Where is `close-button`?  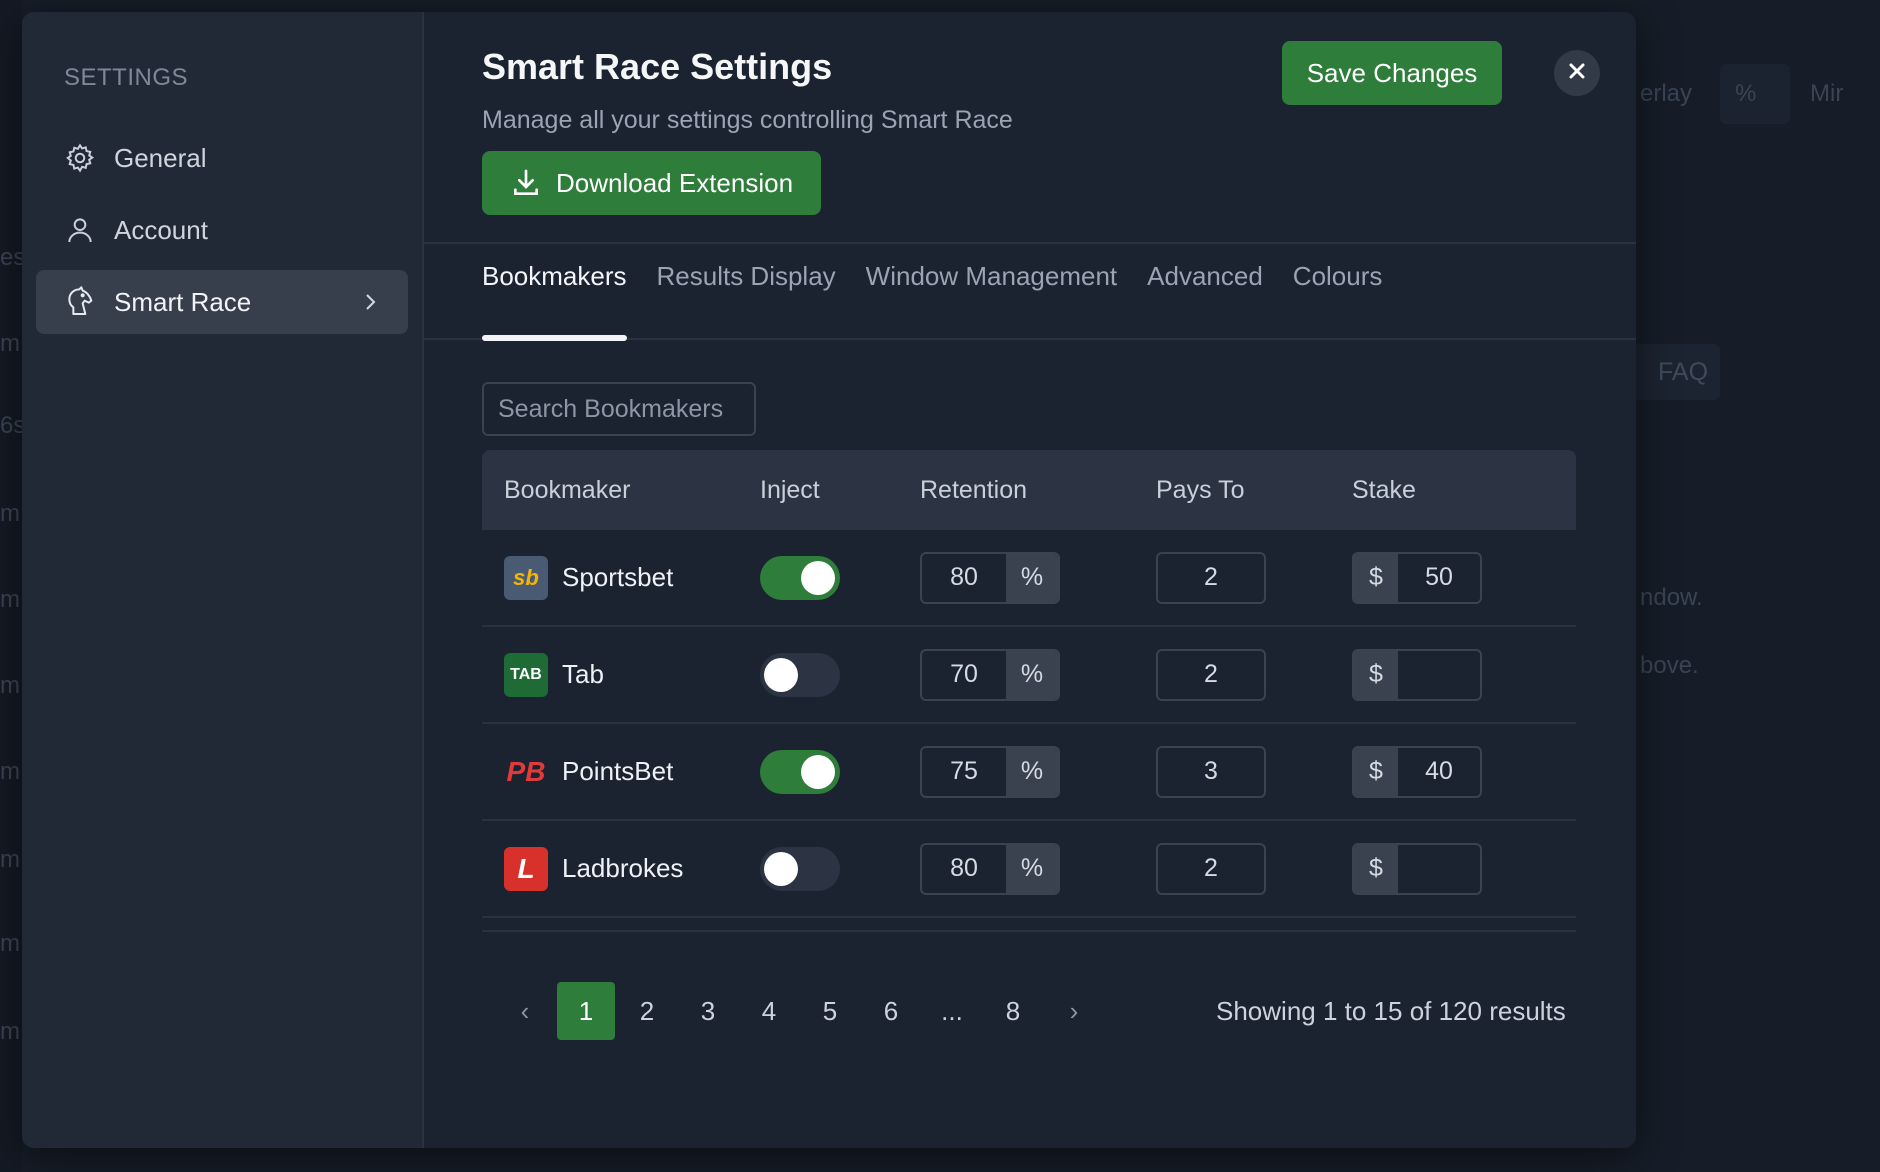
close-button is located at coordinates (1577, 73).